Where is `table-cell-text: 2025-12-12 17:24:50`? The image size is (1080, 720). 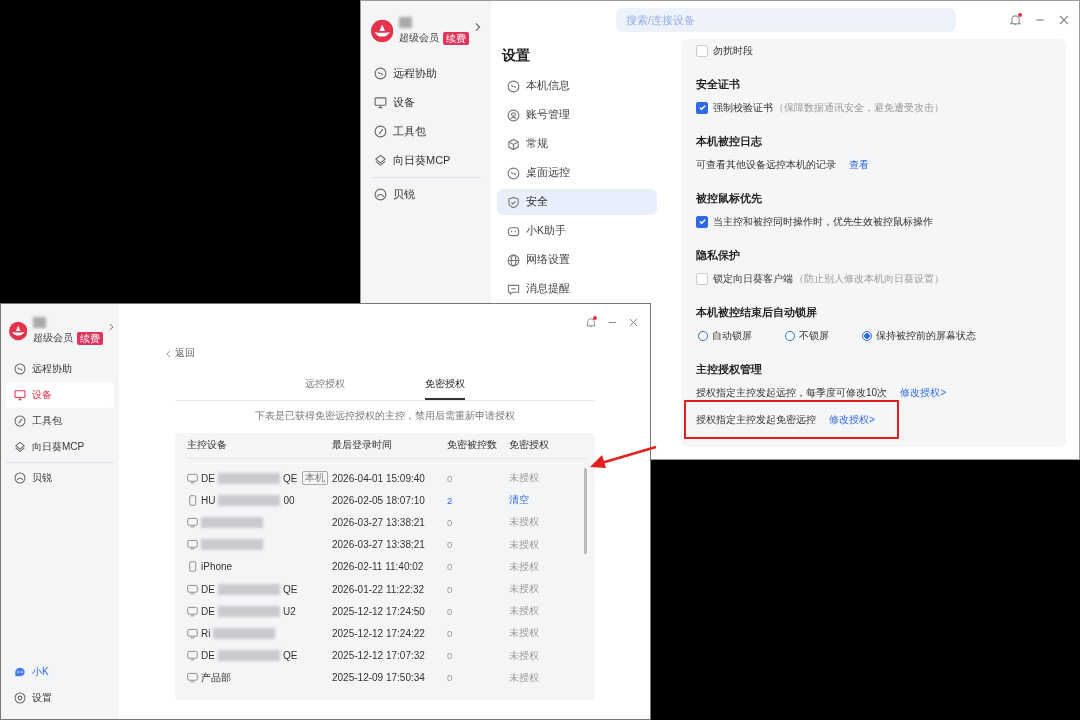
table-cell-text: 2025-12-12 17:24:50 is located at coordinates (379, 611).